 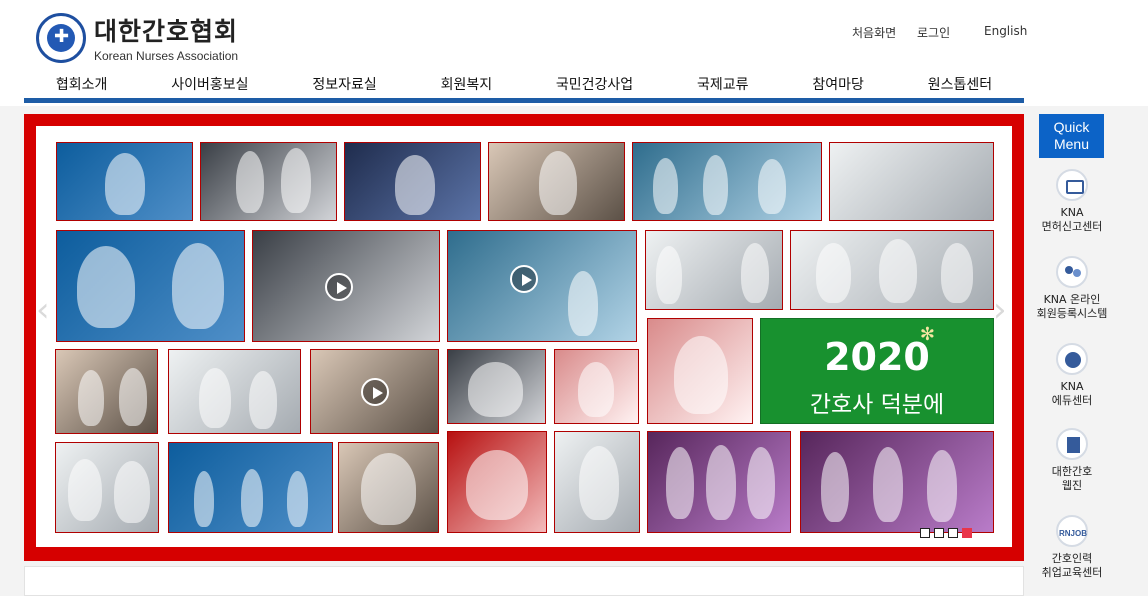 What do you see at coordinates (727, 181) in the screenshot?
I see `campaign-group-photo` at bounding box center [727, 181].